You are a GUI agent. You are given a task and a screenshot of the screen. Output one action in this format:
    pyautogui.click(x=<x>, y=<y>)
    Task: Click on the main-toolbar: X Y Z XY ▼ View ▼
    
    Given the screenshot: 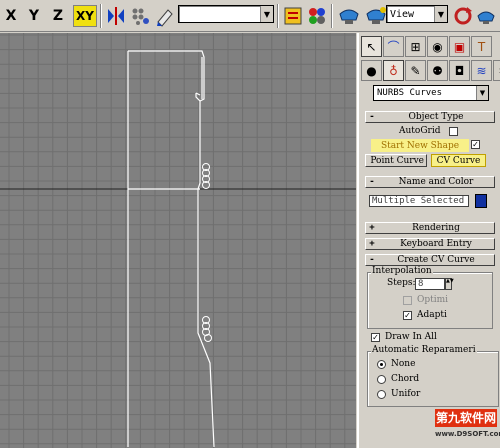 What is the action you would take?
    pyautogui.click(x=250, y=16)
    